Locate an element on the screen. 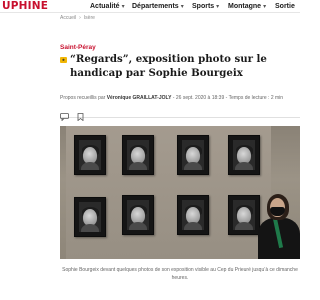  nav-item-sortie: Sortie is located at coordinates (285, 6).